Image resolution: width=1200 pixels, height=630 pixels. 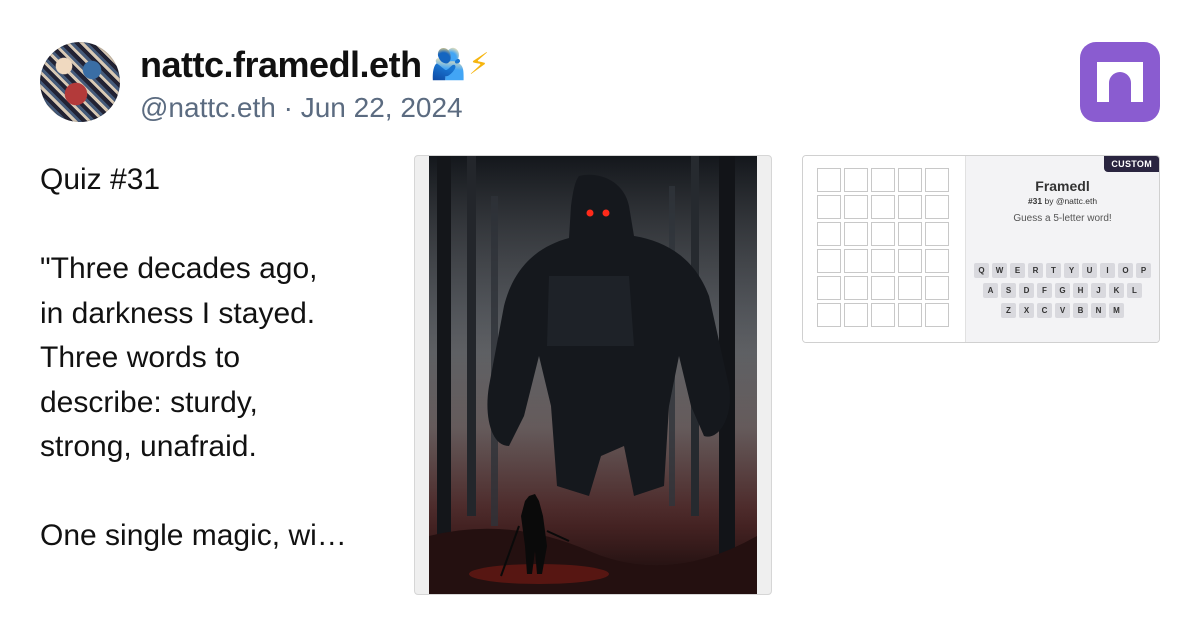 I want to click on lightning-icon: ⚡, so click(x=478, y=64).